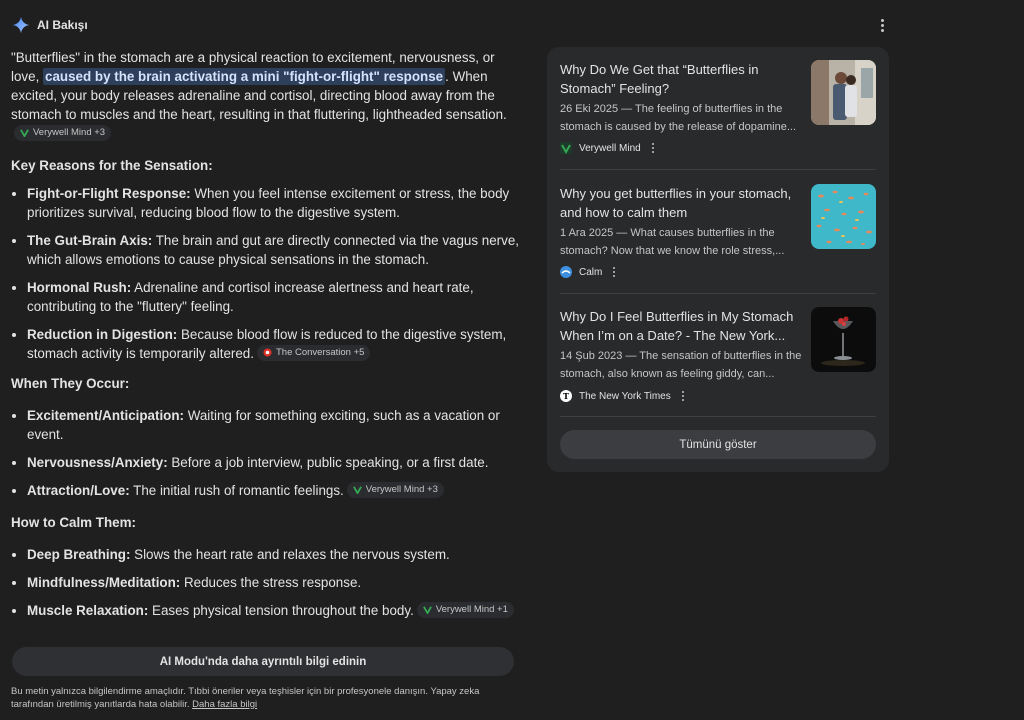 This screenshot has width=1024, height=720. What do you see at coordinates (70, 383) in the screenshot?
I see `section-heading: When They Occur:` at bounding box center [70, 383].